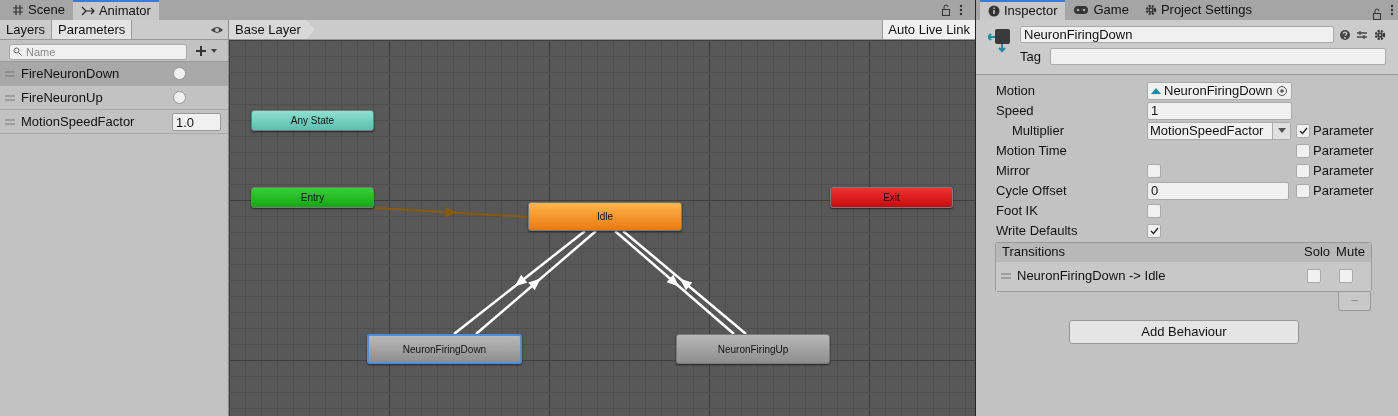 The width and height of the screenshot is (1398, 416). What do you see at coordinates (928, 29) in the screenshot?
I see `live-link-button: Auto Live Link` at bounding box center [928, 29].